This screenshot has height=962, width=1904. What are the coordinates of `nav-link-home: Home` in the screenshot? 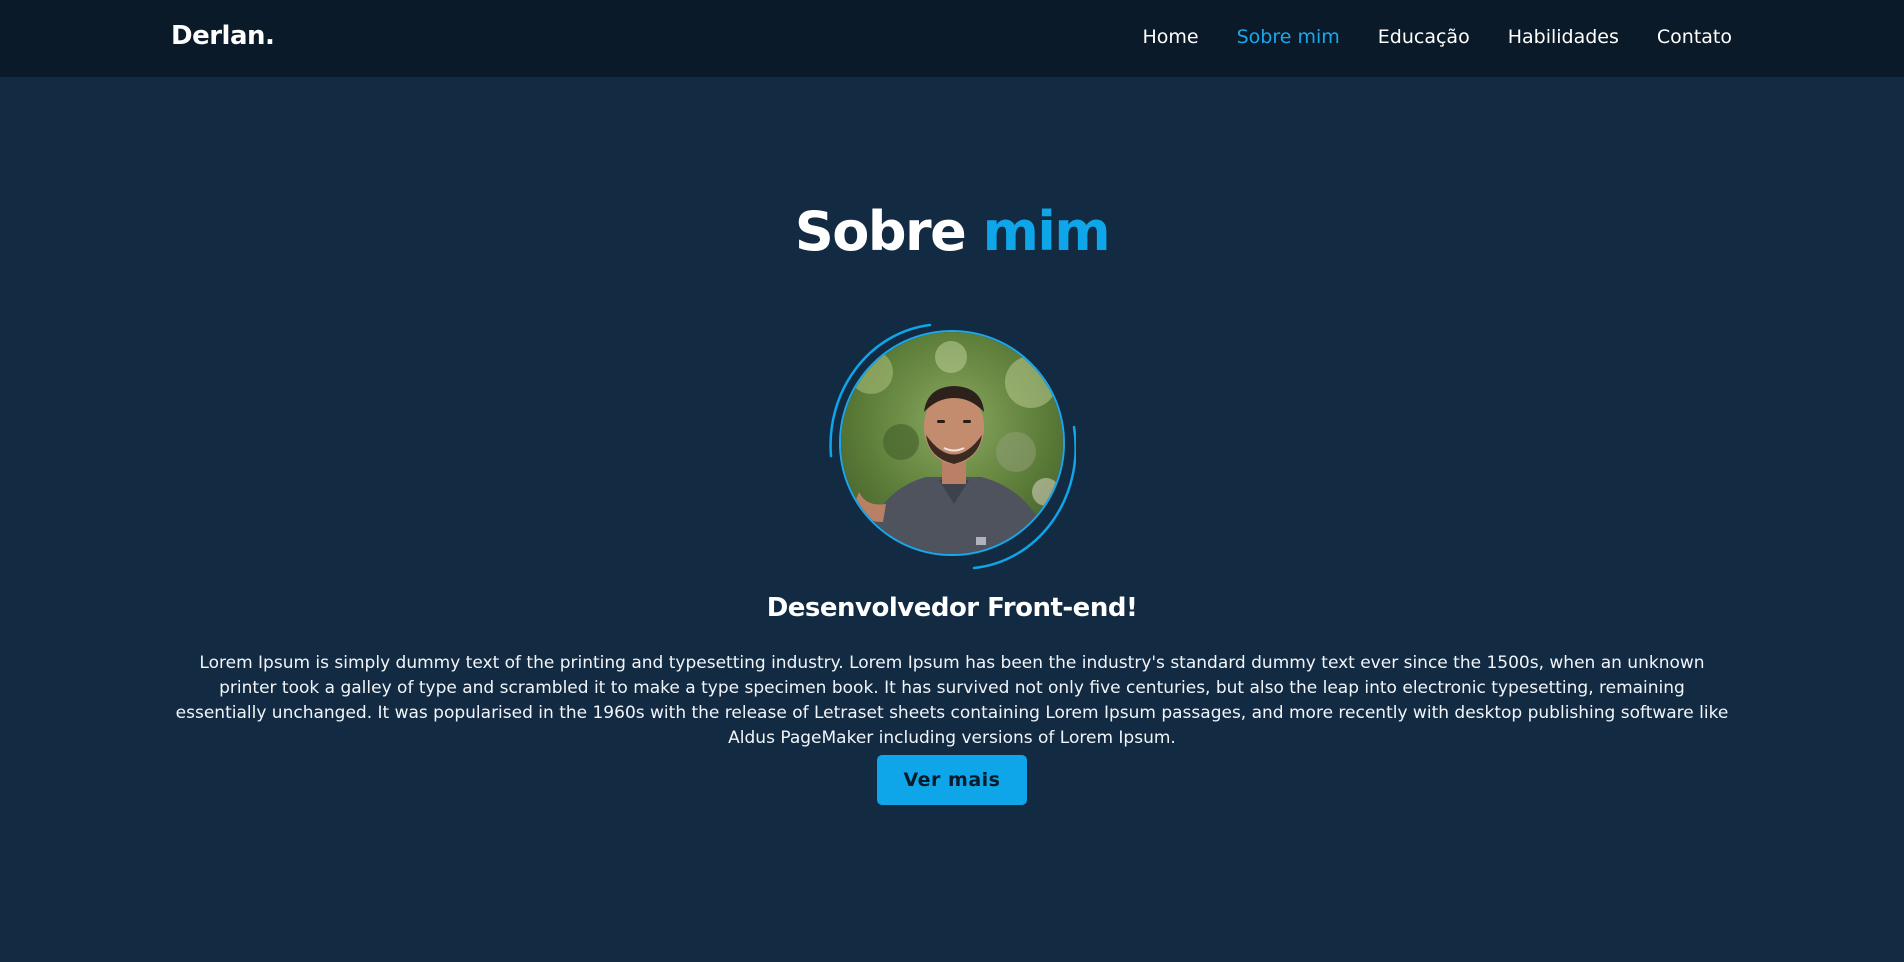 It's located at (1171, 37).